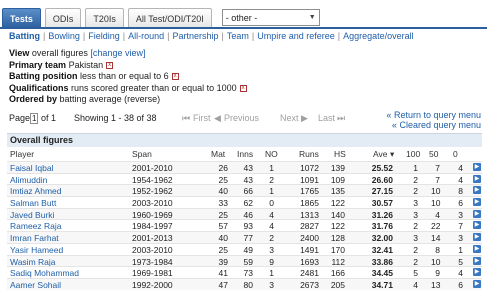 Image resolution: width=487 pixels, height=300 pixels. Describe the element at coordinates (152, 179) in the screenshot. I see `cell-span: 1954-1962` at that location.